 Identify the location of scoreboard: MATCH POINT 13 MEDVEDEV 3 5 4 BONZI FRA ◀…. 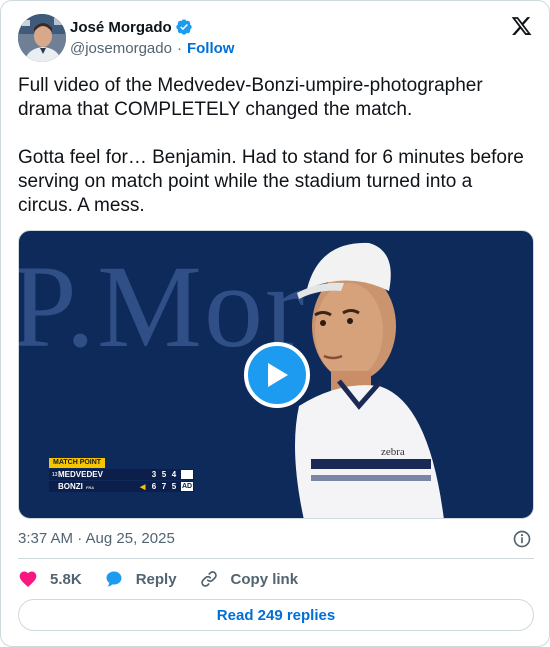
(121, 474).